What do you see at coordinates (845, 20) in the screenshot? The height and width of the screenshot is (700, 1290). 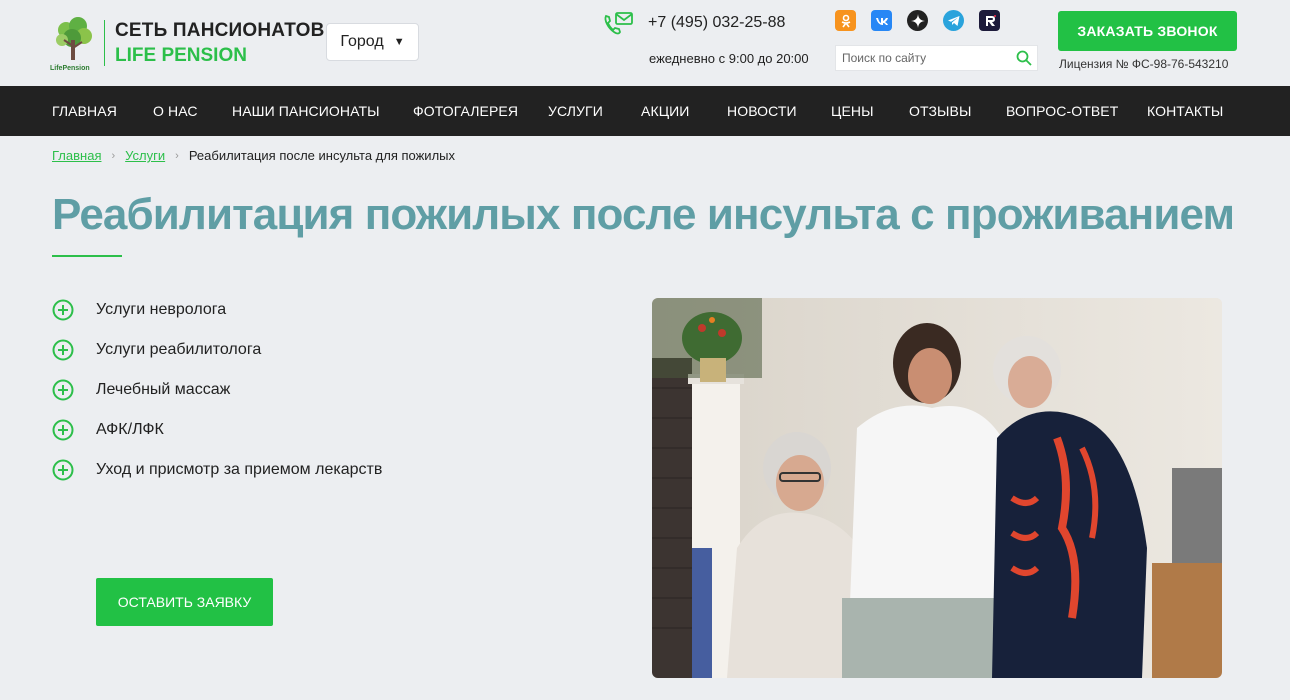 I see `odnoklassniki-icon` at bounding box center [845, 20].